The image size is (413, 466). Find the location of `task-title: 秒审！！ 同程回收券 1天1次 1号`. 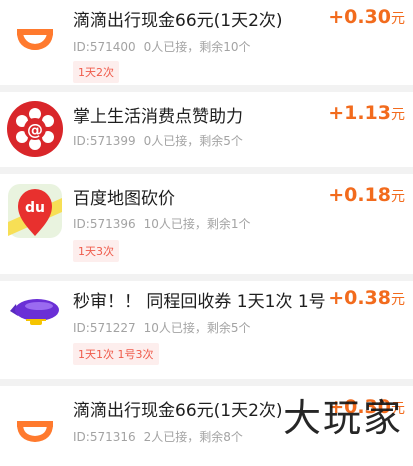

task-title: 秒审！！ 同程回收券 1天1次 1号 is located at coordinates (199, 302).